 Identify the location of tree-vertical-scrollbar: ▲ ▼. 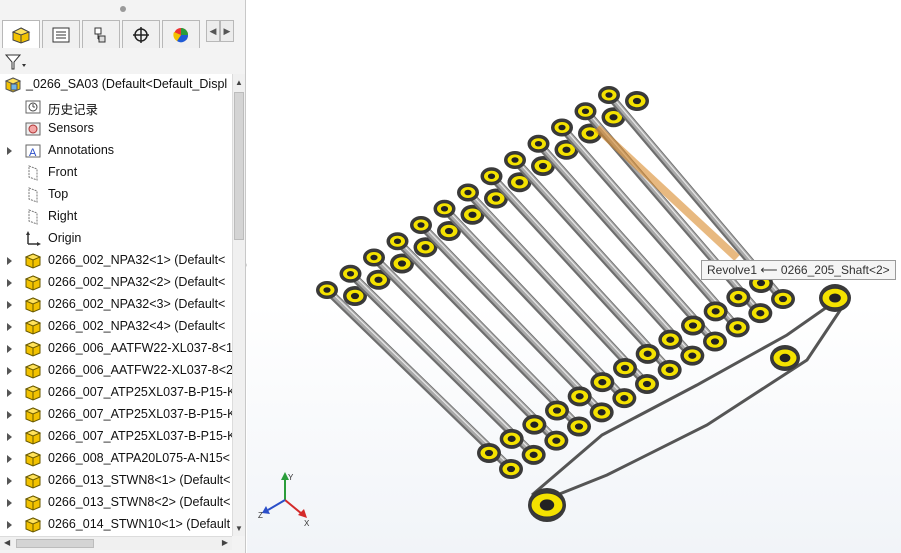
(238, 305).